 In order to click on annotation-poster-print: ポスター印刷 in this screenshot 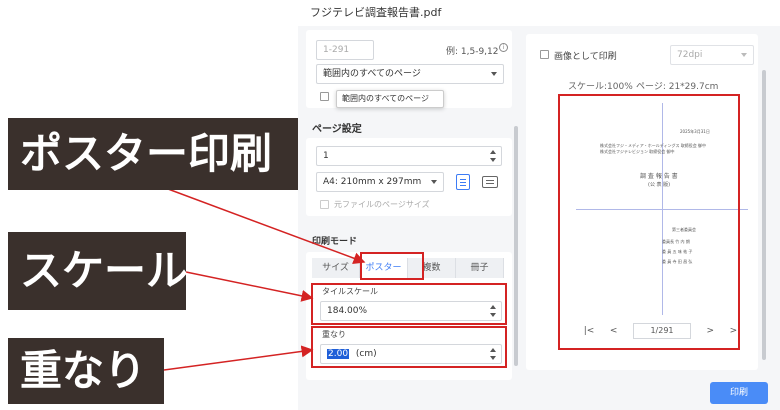, I will do `click(153, 154)`.